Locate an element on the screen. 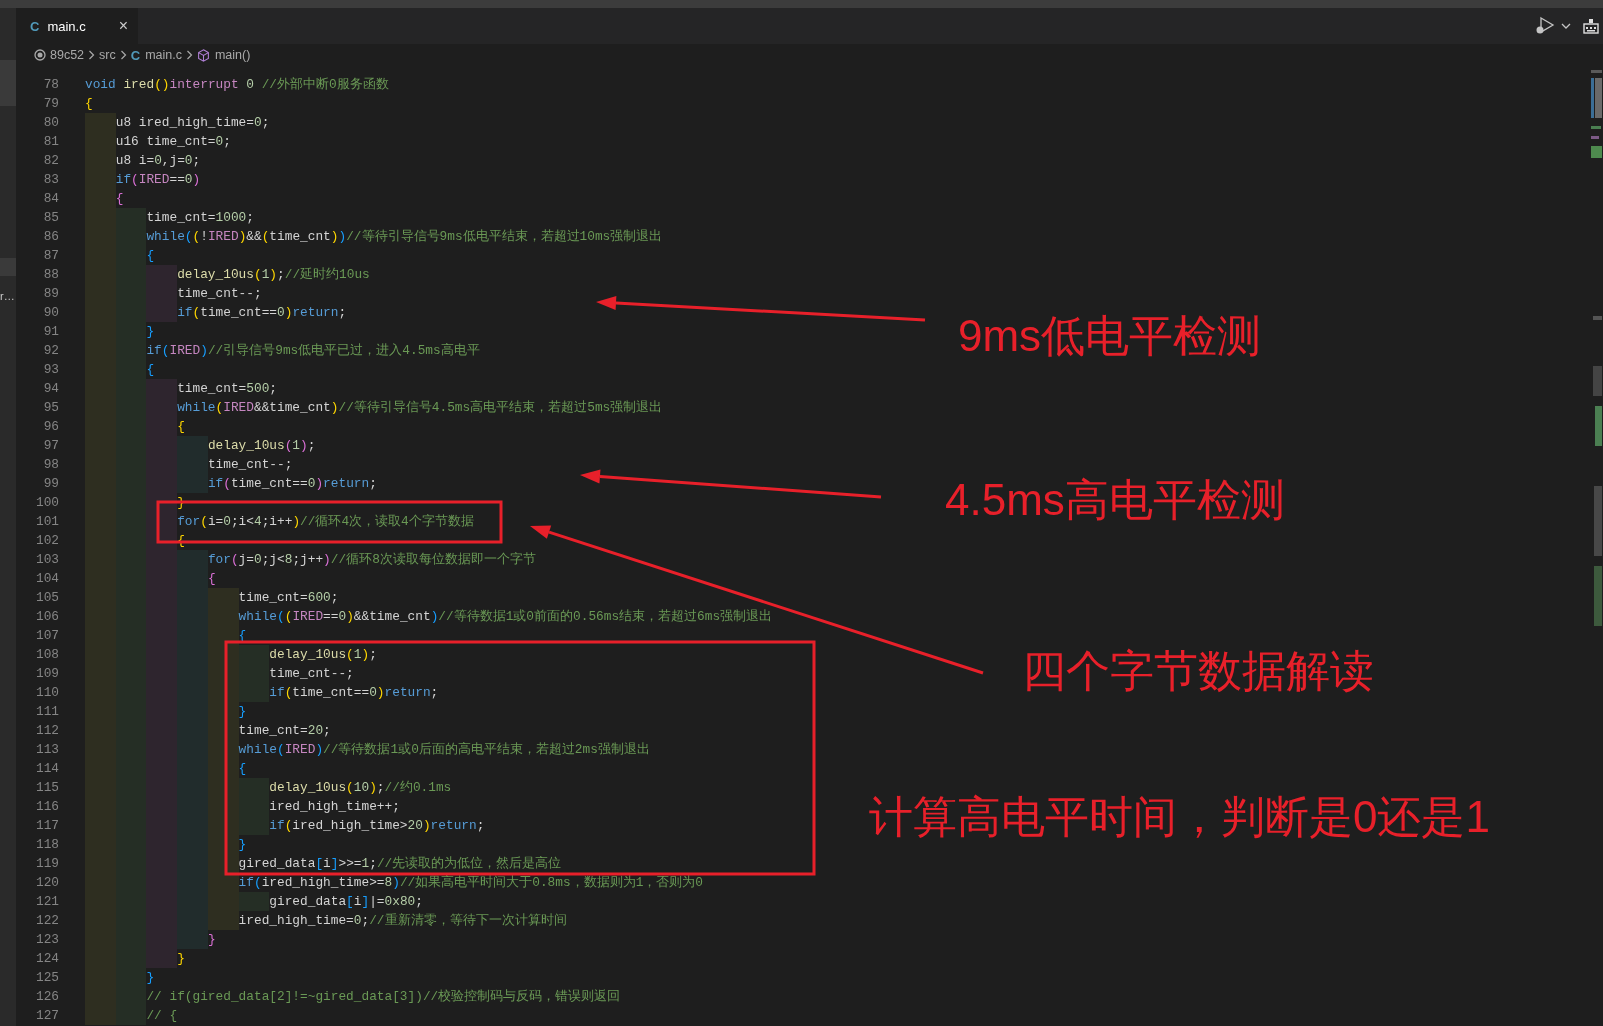 The height and width of the screenshot is (1026, 1603). c-file-icon: C is located at coordinates (135, 55).